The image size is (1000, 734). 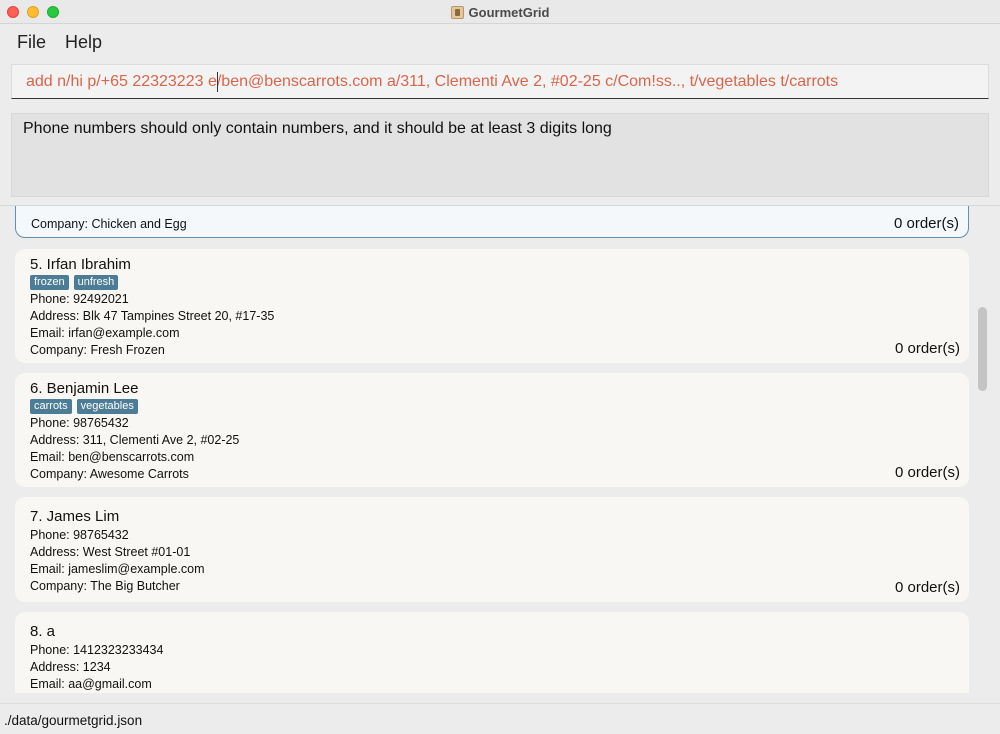 I want to click on contact-name: 7. James Lim, so click(x=75, y=516).